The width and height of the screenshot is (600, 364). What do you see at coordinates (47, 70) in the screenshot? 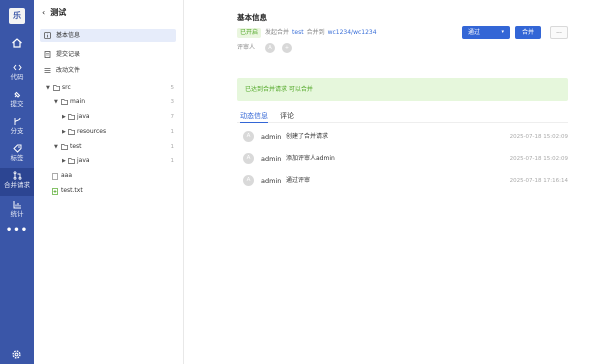
I see `list-icon` at bounding box center [47, 70].